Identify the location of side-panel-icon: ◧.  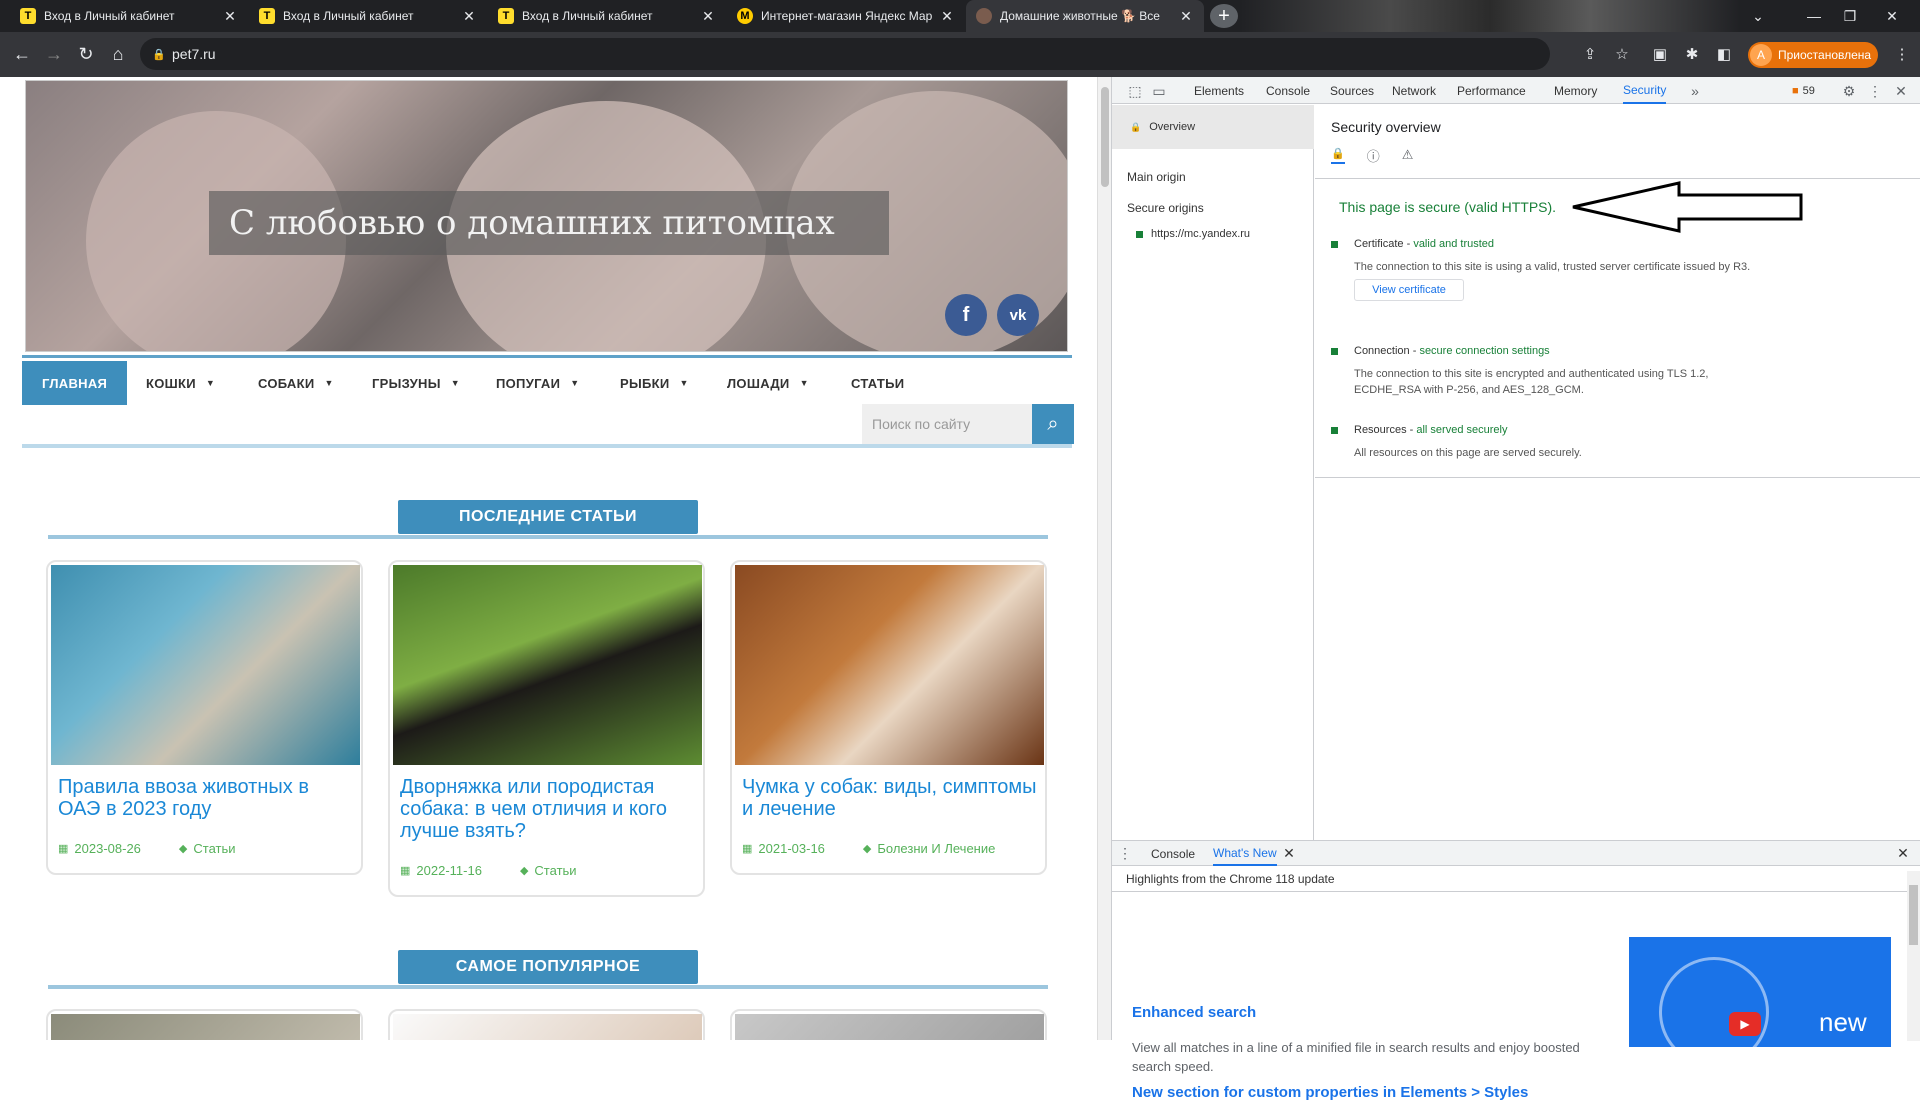
(1724, 54).